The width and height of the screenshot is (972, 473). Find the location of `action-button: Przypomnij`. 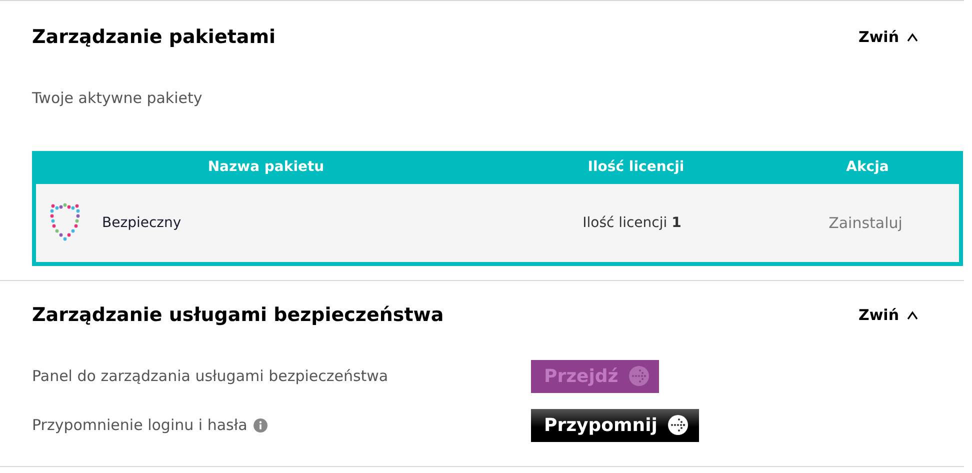

action-button: Przypomnij is located at coordinates (615, 425).